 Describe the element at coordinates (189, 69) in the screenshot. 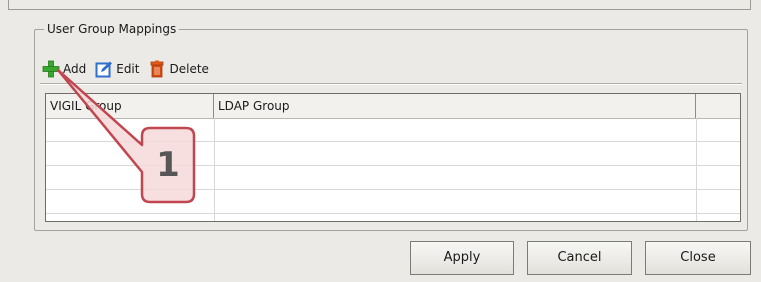

I see `delete-label: Delete` at that location.